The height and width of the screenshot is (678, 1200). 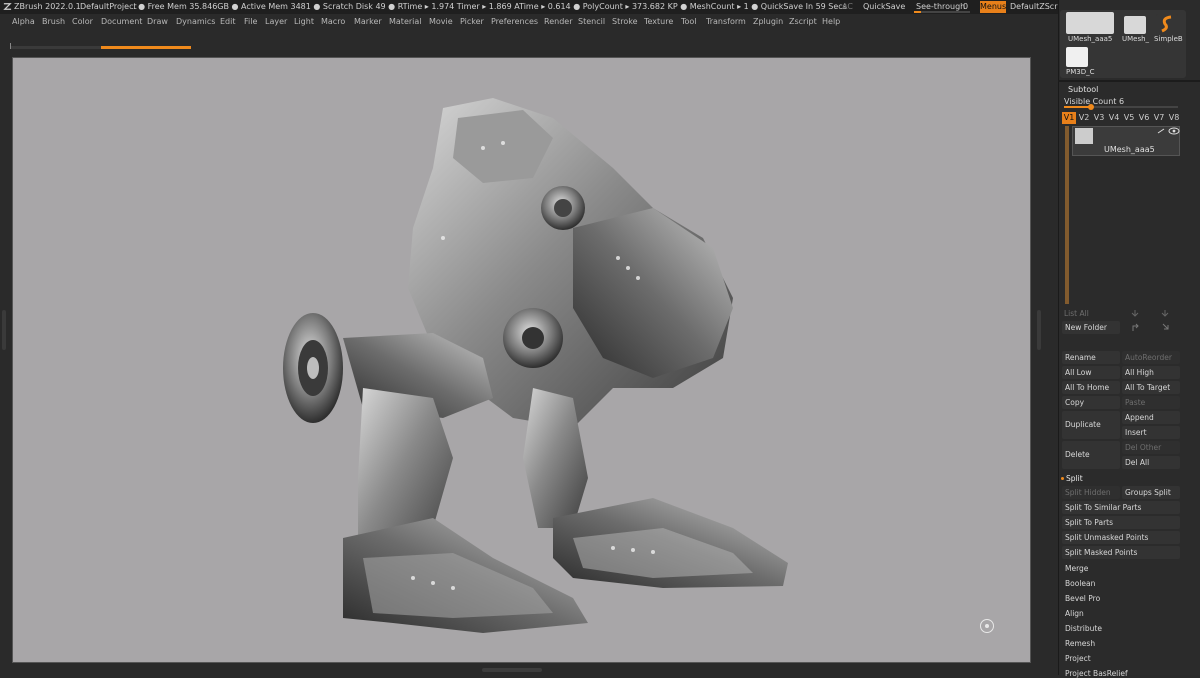 What do you see at coordinates (1167, 24) in the screenshot?
I see `simplebrush-icon` at bounding box center [1167, 24].